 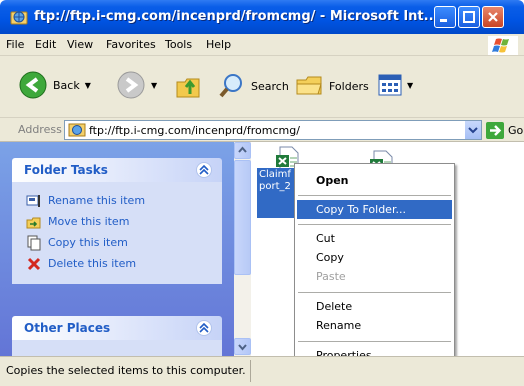 What do you see at coordinates (242, 217) in the screenshot?
I see `scroll-thumb` at bounding box center [242, 217].